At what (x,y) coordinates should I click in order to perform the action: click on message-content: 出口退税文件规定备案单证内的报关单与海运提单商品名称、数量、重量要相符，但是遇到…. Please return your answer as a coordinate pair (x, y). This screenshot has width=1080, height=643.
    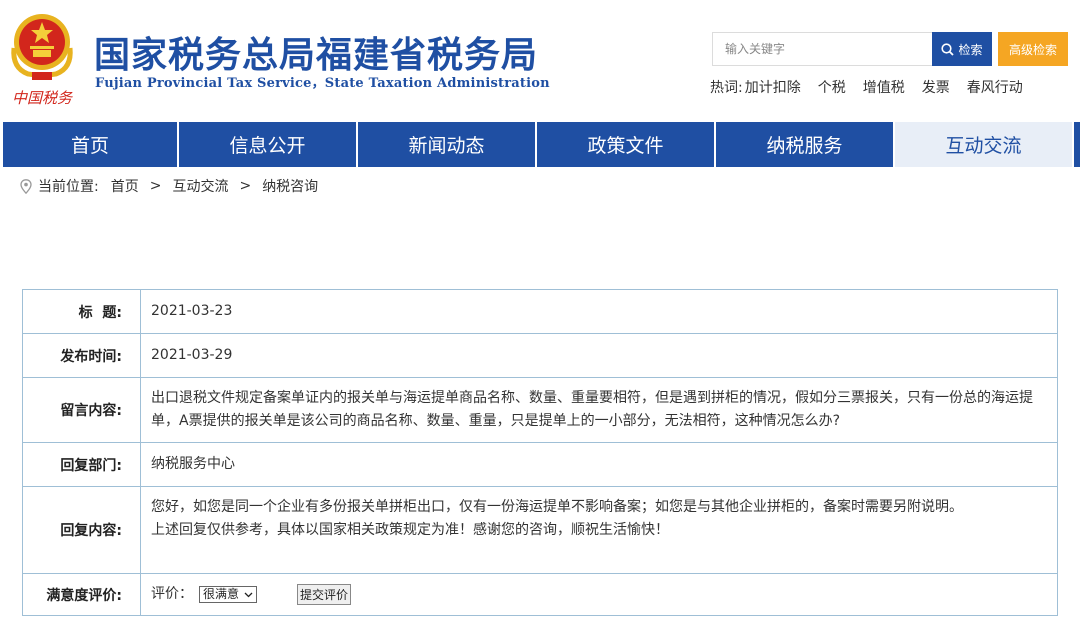
    Looking at the image, I should click on (599, 410).